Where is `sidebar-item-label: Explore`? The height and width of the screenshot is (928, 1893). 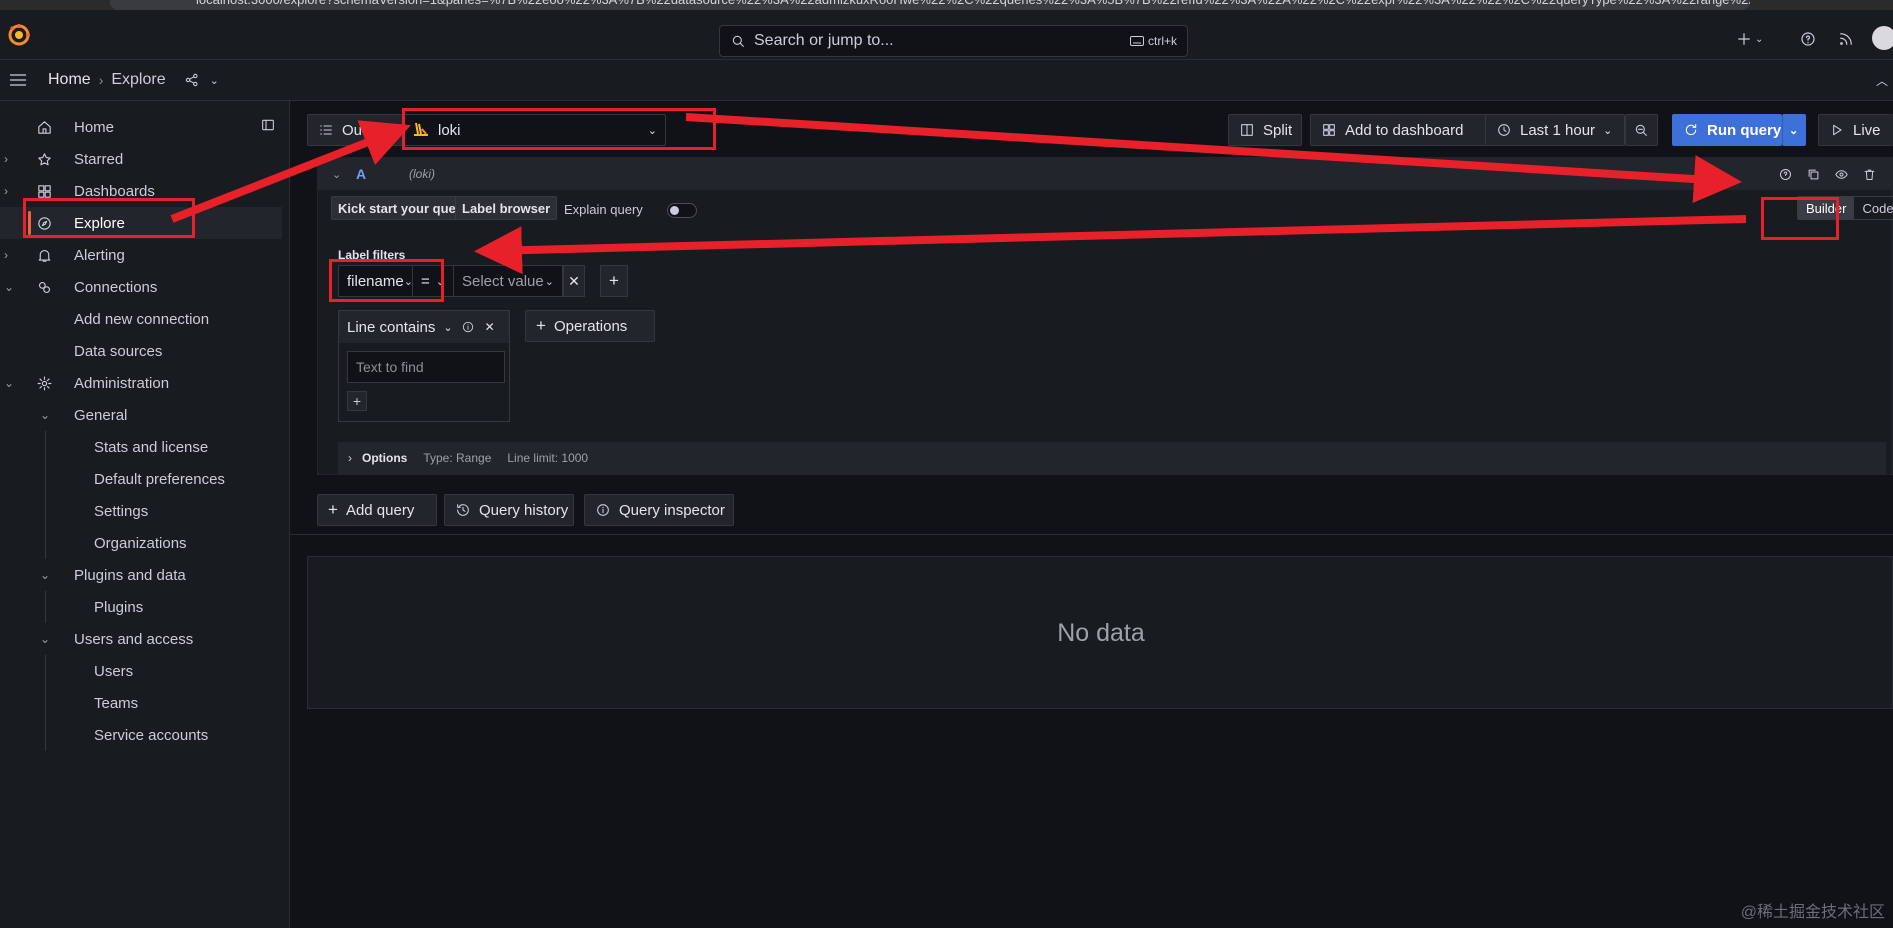
sidebar-item-label: Explore is located at coordinates (99, 223).